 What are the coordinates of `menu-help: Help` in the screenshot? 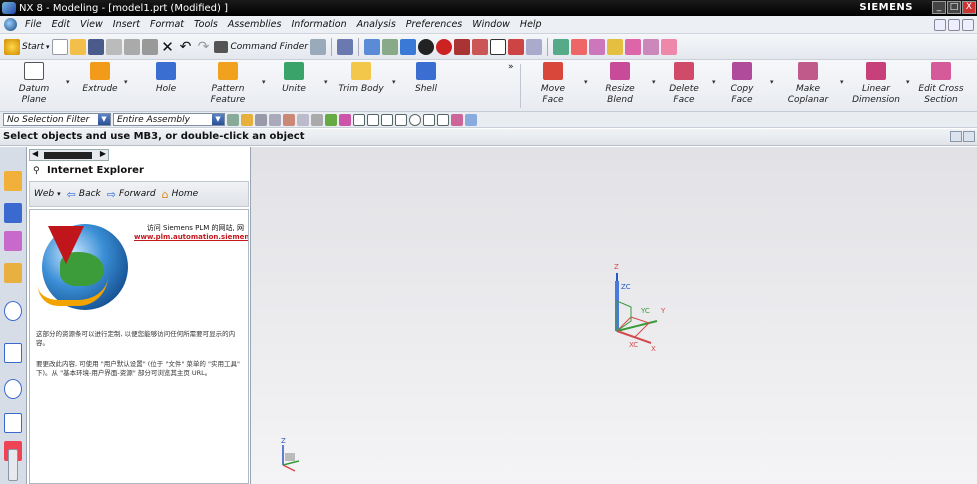 It's located at (531, 24).